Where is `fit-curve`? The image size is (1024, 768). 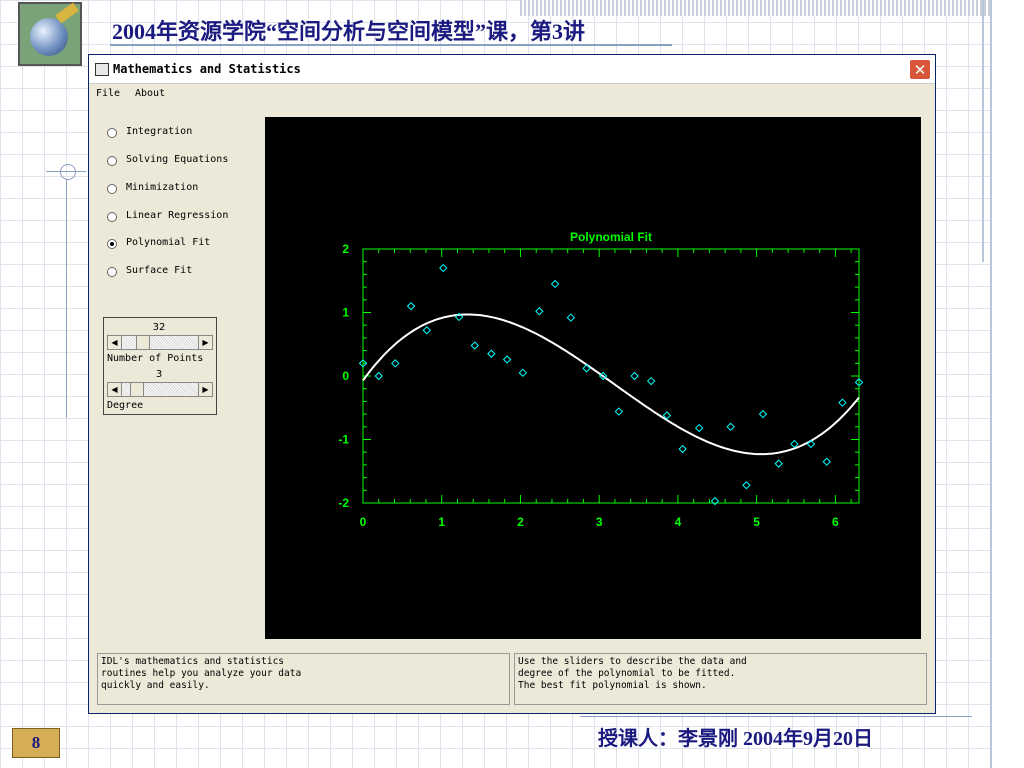
fit-curve is located at coordinates (611, 384).